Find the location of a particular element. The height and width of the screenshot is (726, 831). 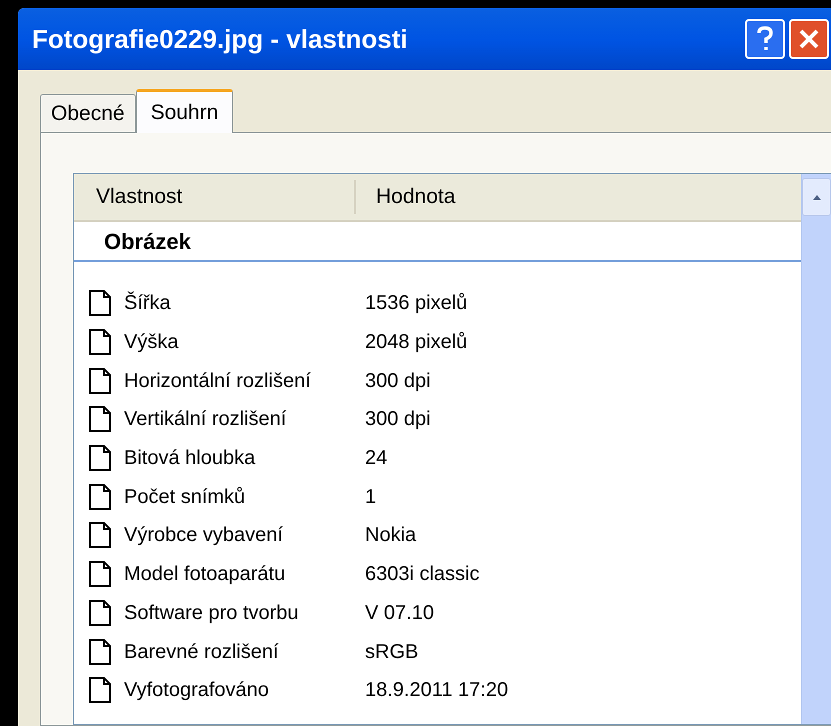

property-value: Nokia is located at coordinates (390, 535).